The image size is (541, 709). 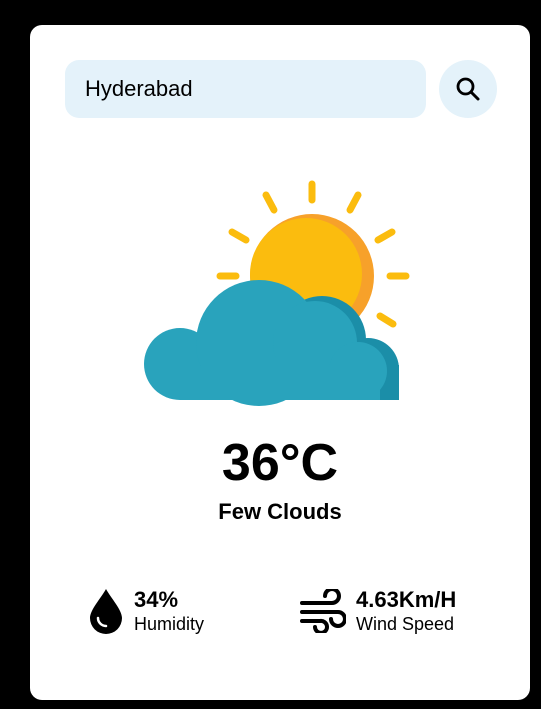 What do you see at coordinates (245, 89) in the screenshot?
I see `city-search-input` at bounding box center [245, 89].